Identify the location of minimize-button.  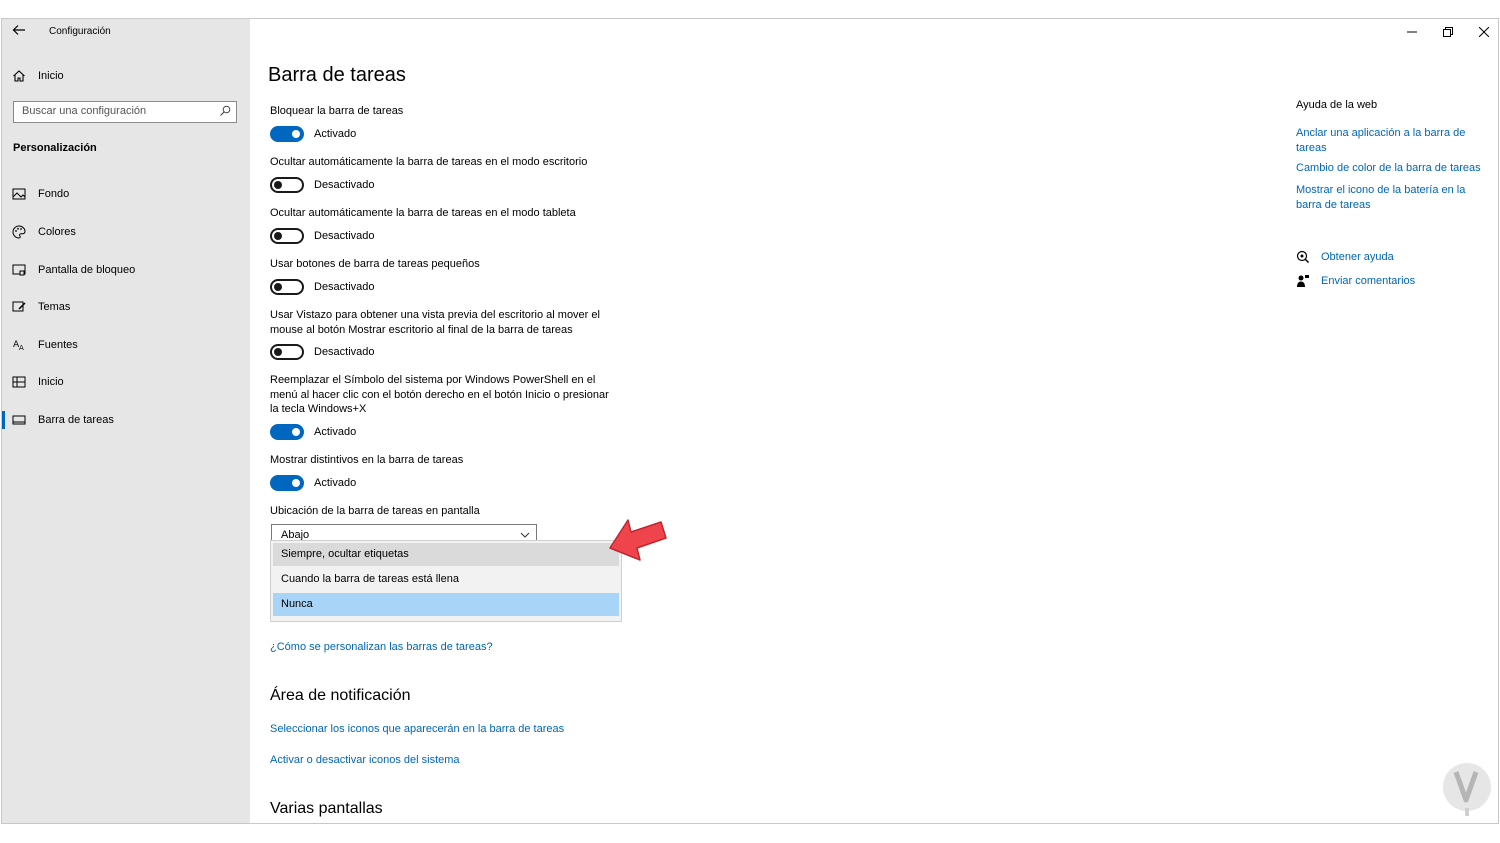
(1412, 32).